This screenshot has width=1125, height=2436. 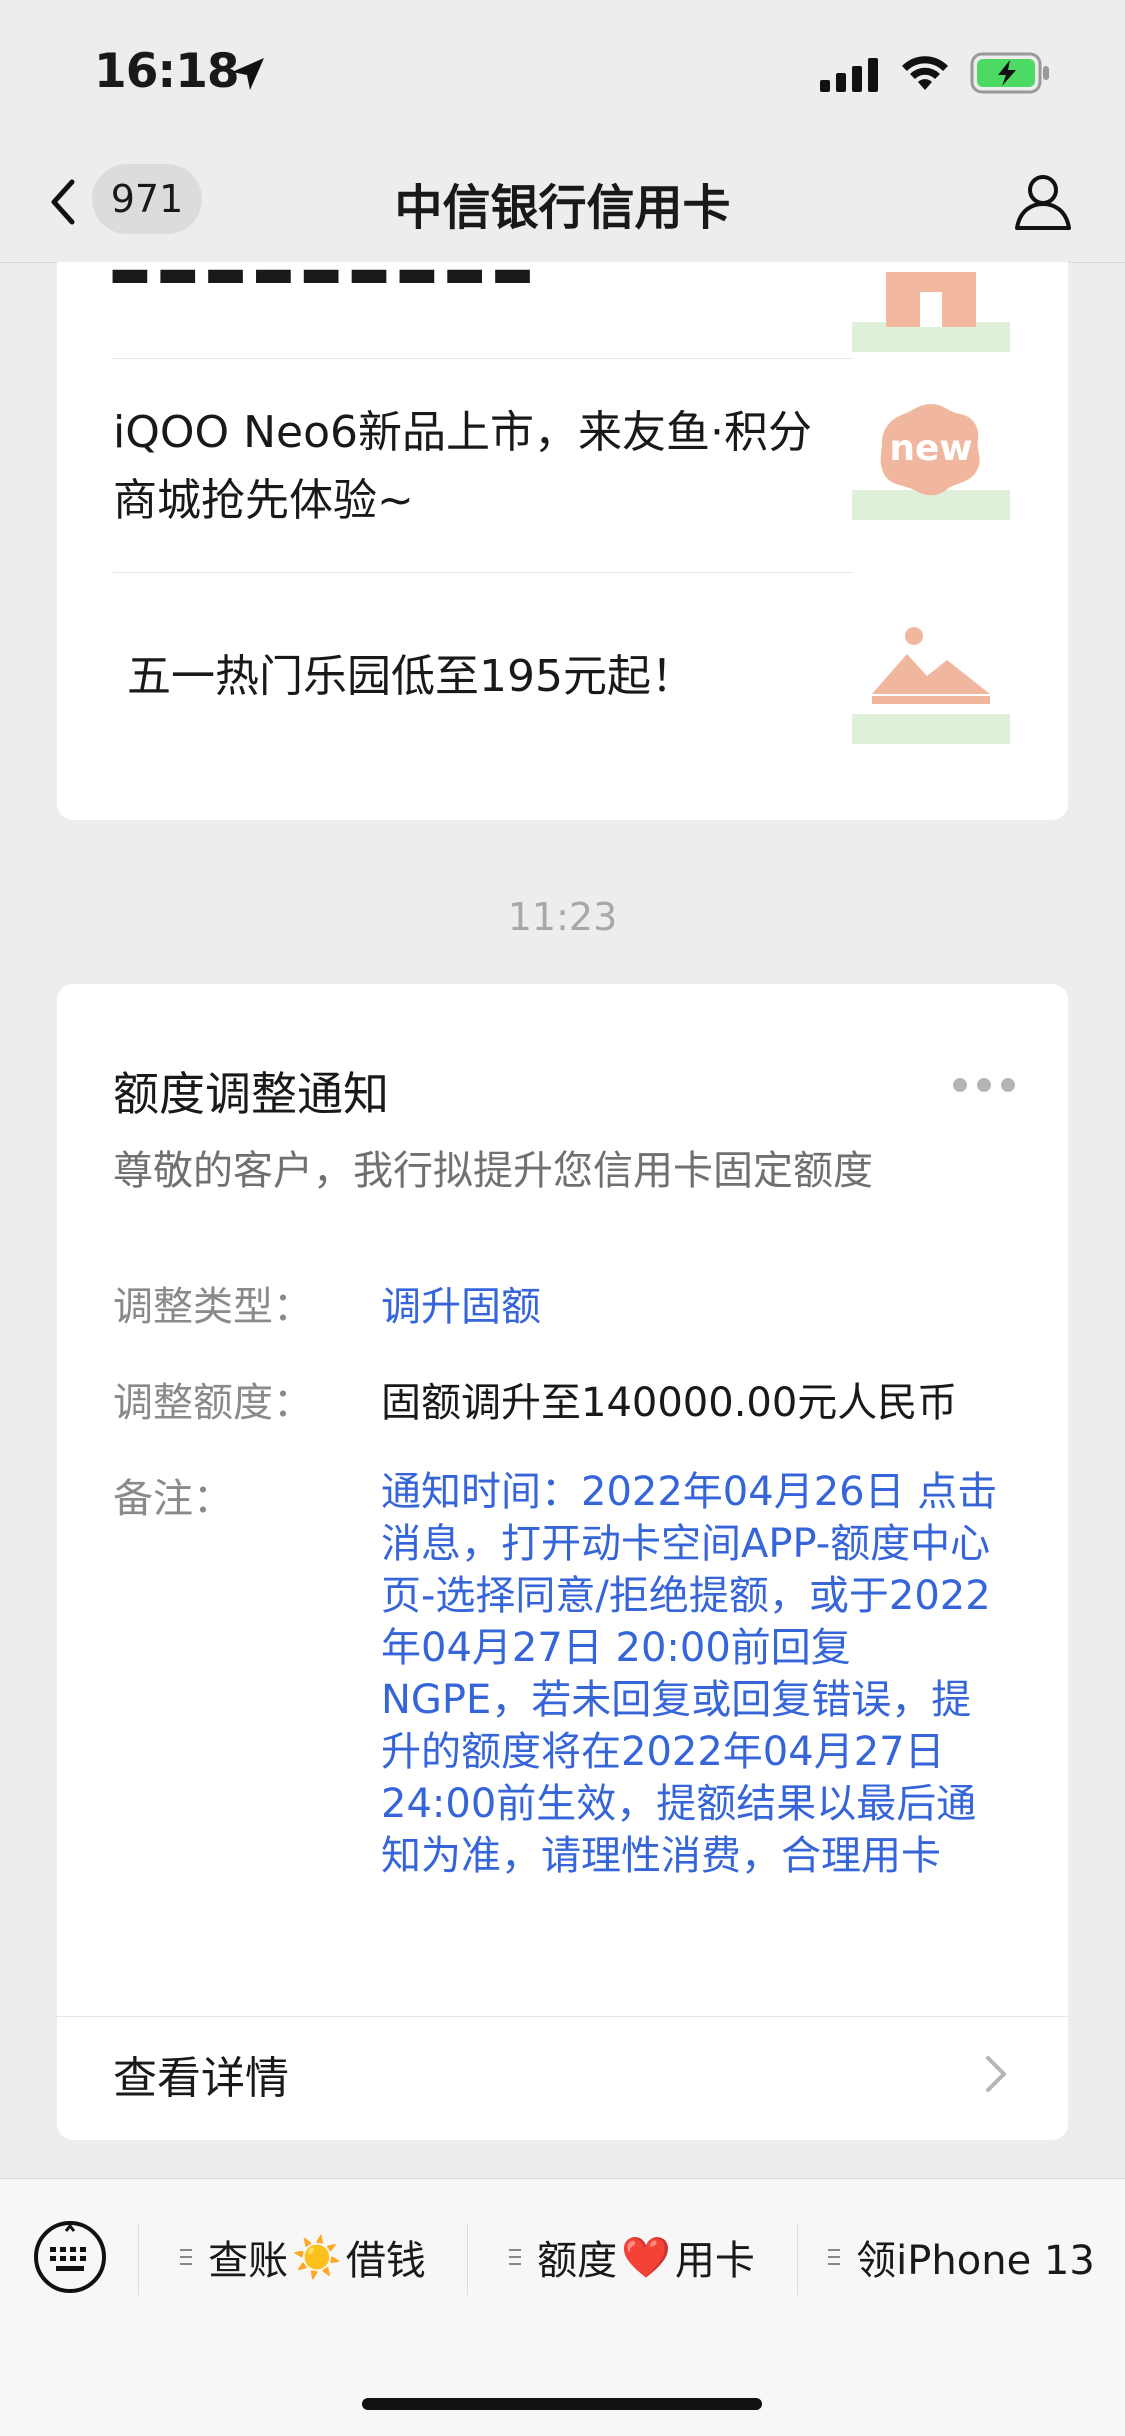 What do you see at coordinates (1043, 201) in the screenshot?
I see `profile-icon` at bounding box center [1043, 201].